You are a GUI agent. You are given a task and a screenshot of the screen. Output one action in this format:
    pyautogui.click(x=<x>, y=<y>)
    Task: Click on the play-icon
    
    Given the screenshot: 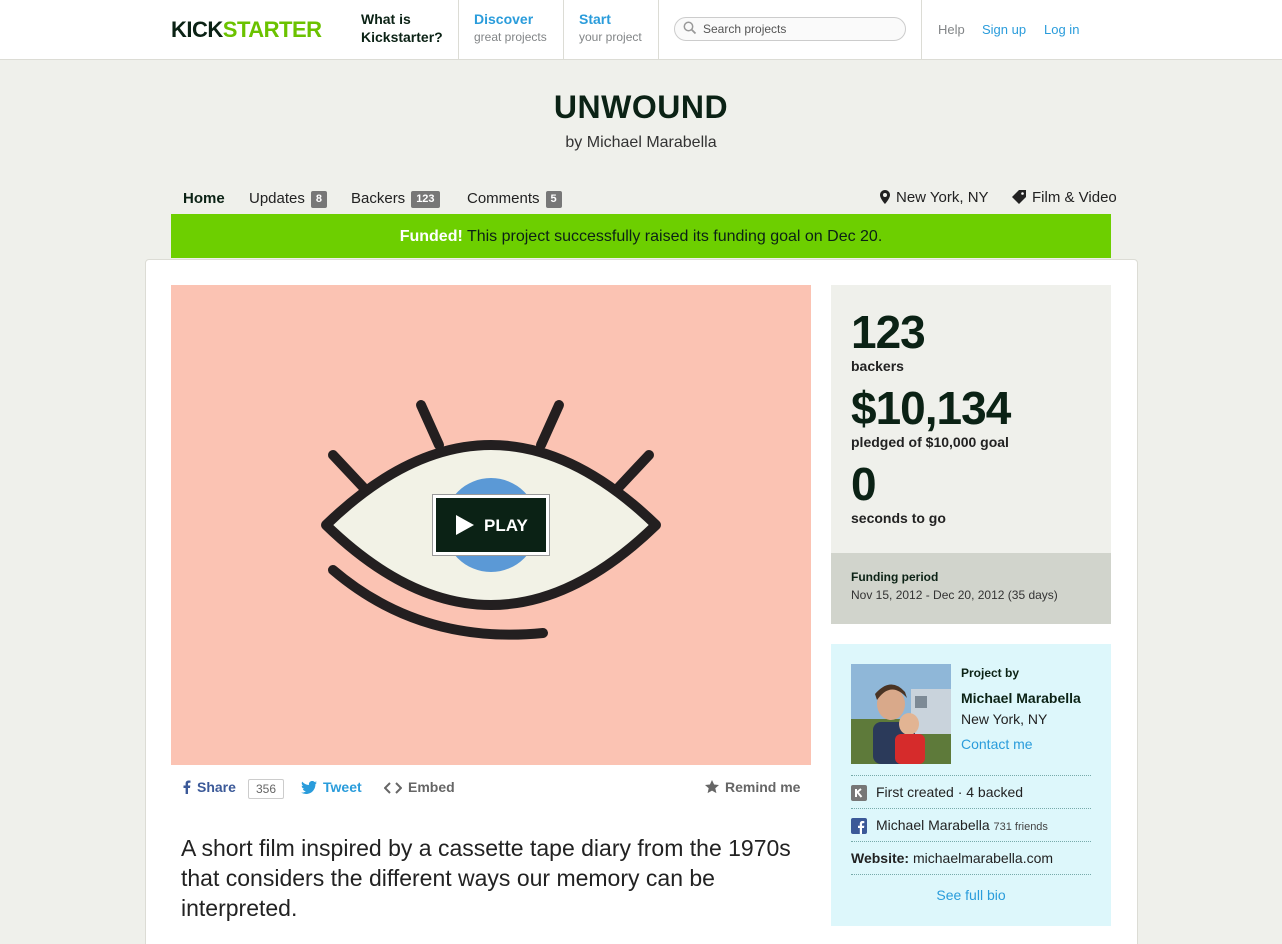 What is the action you would take?
    pyautogui.click(x=465, y=525)
    